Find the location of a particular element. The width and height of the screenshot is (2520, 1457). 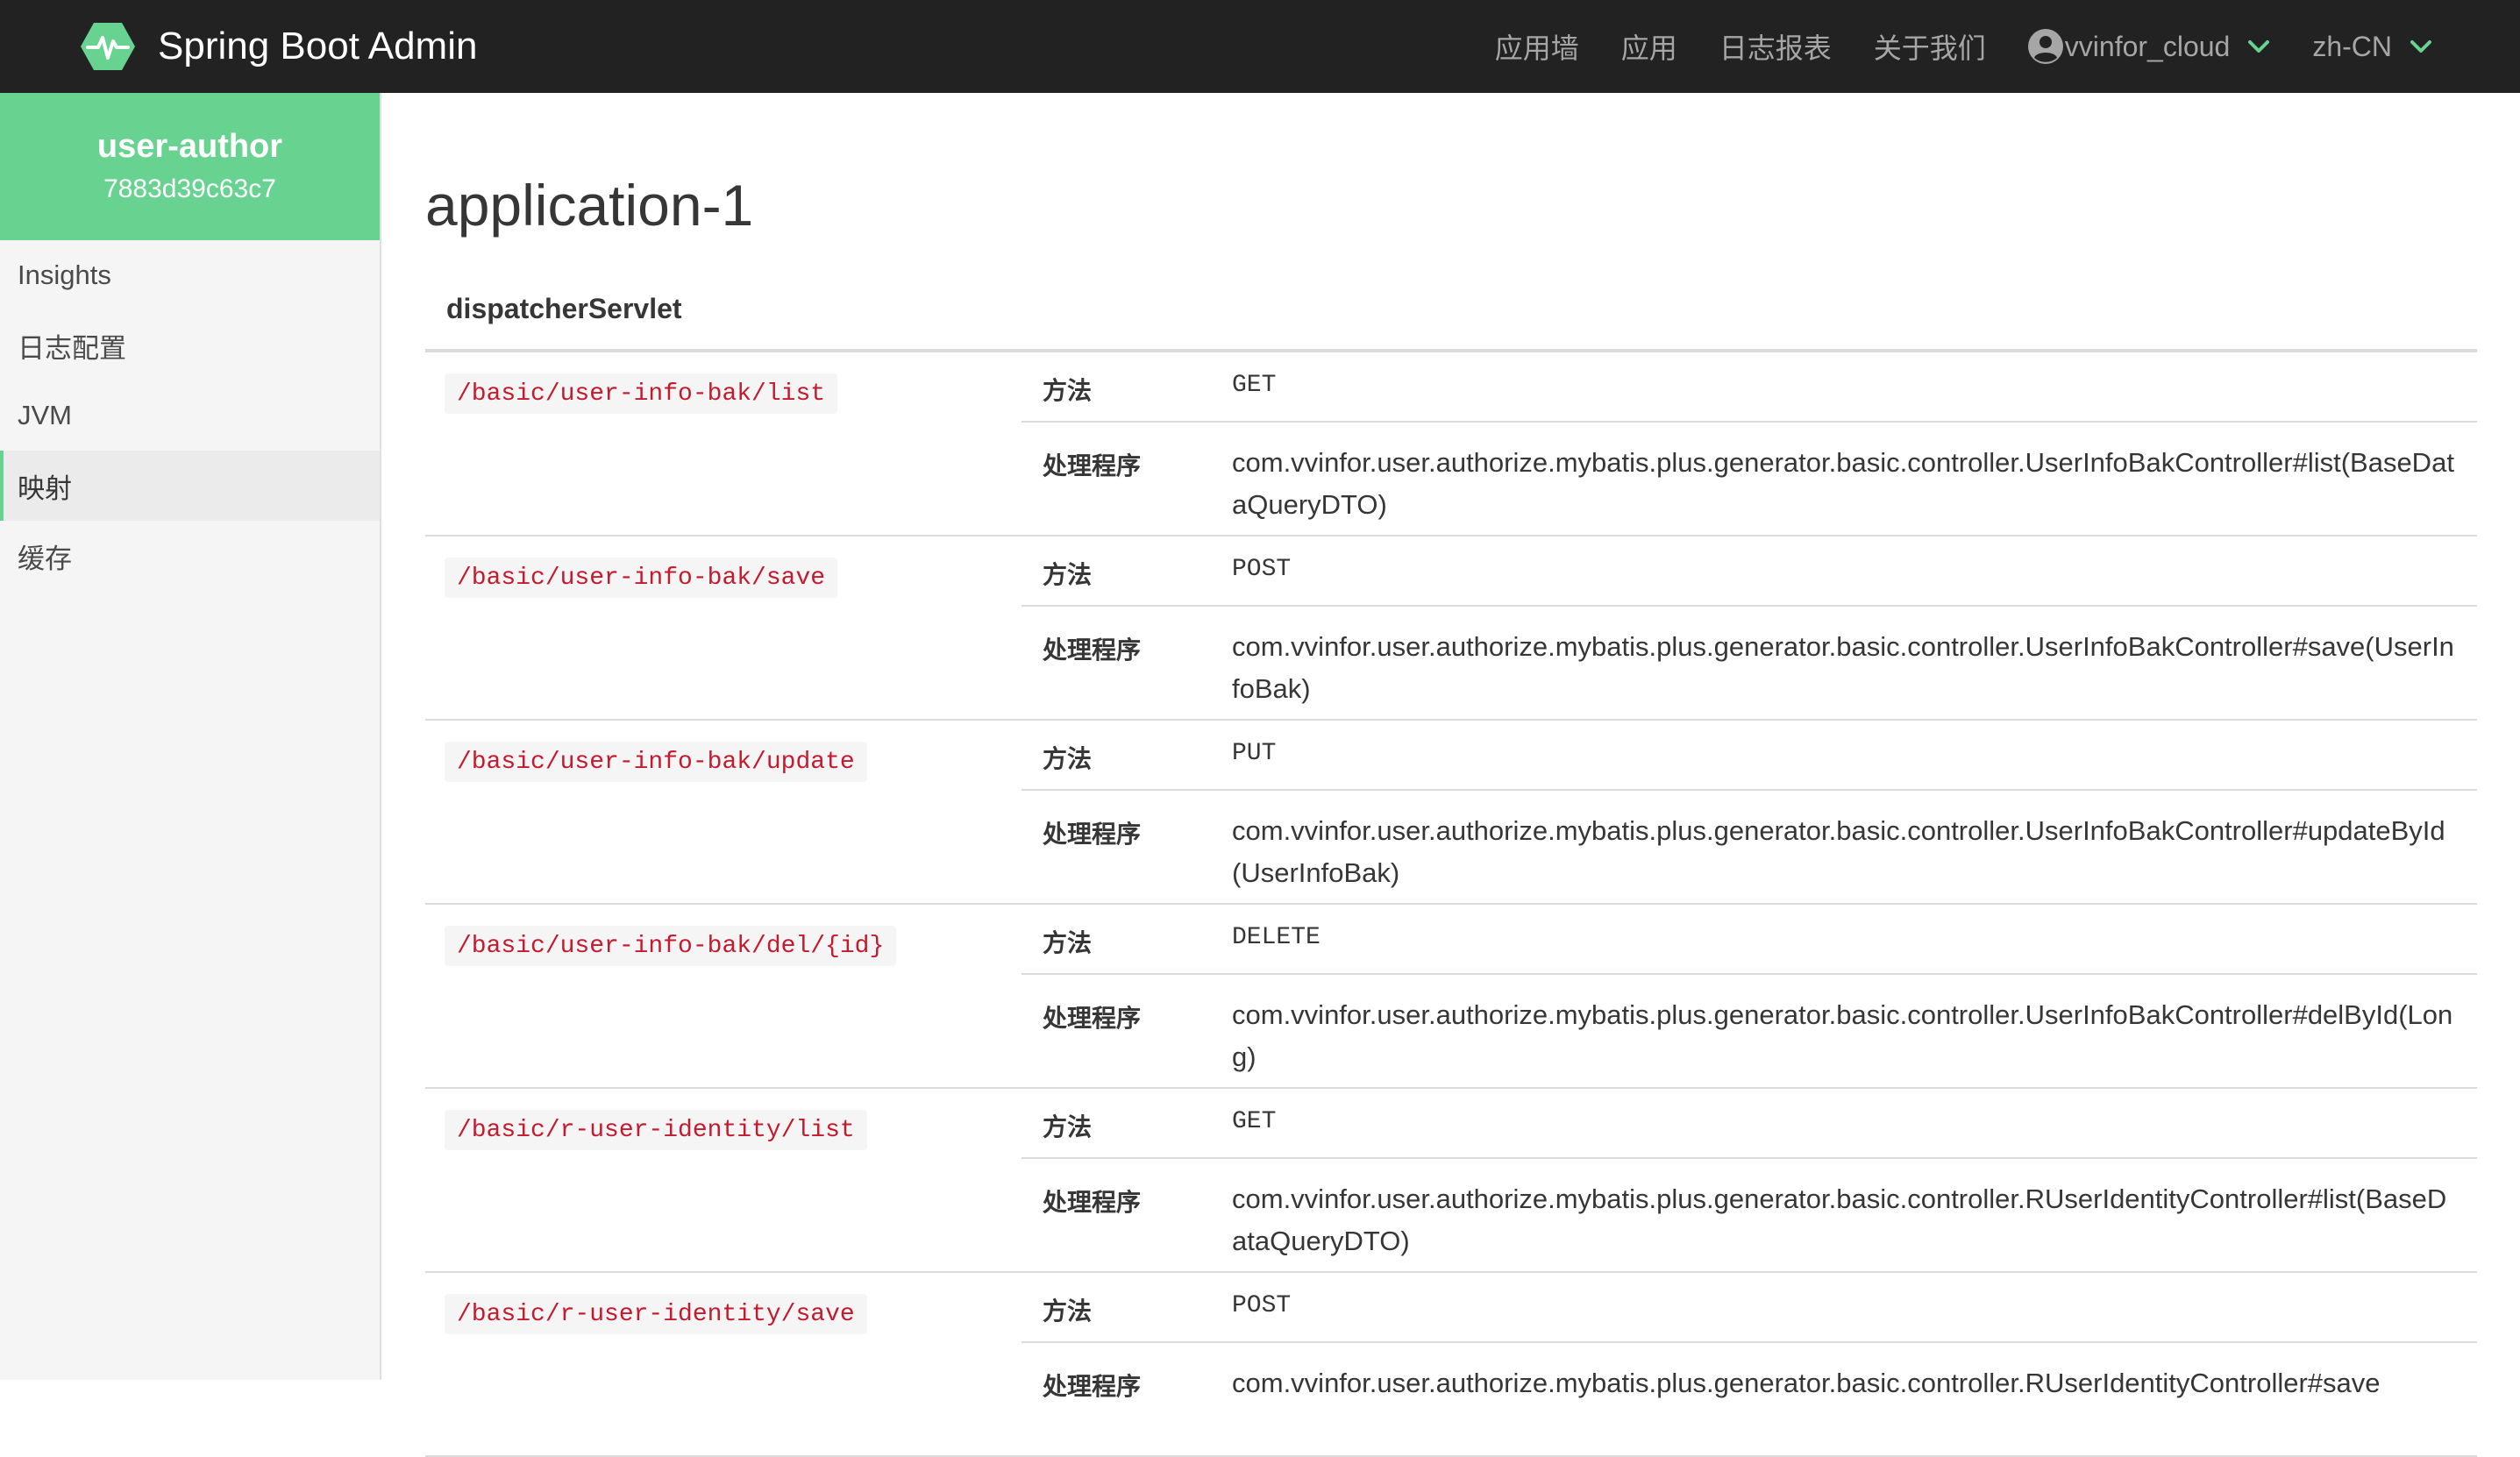

mapping-path: /basic/user-info-bak/save is located at coordinates (641, 578).